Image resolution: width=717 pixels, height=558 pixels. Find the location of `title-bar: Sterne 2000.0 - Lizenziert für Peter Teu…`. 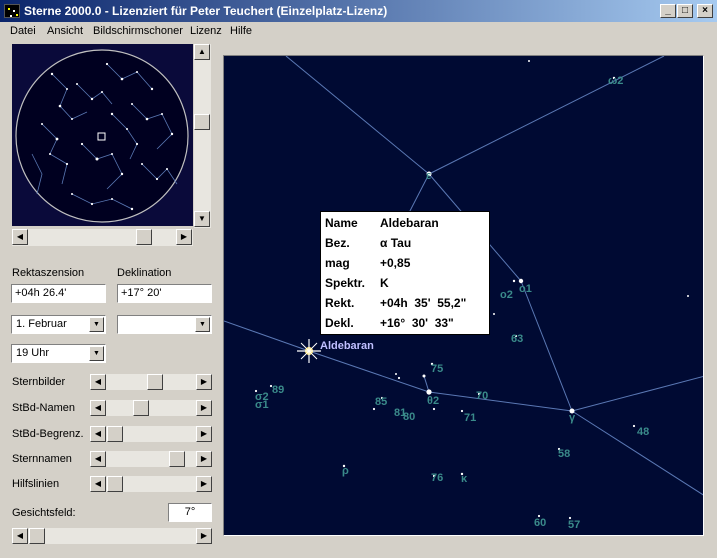

title-bar: Sterne 2000.0 - Lizenziert für Peter Teu… is located at coordinates (358, 11).